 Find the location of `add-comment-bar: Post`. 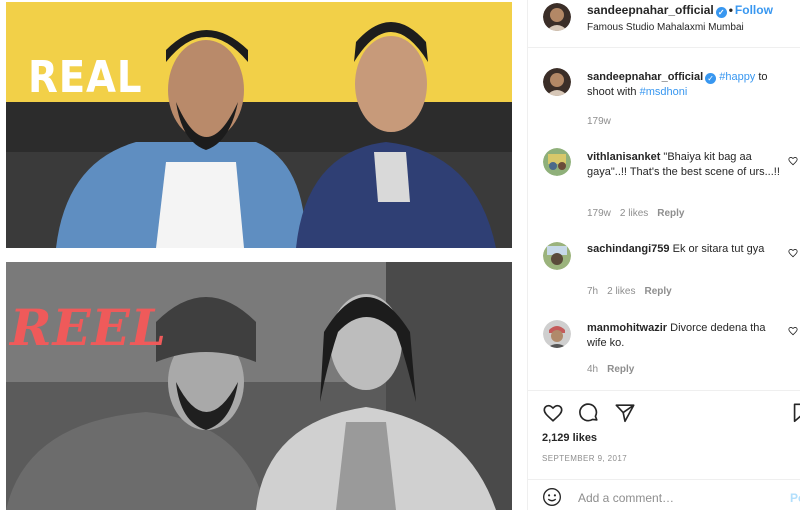

add-comment-bar: Post is located at coordinates (664, 496).